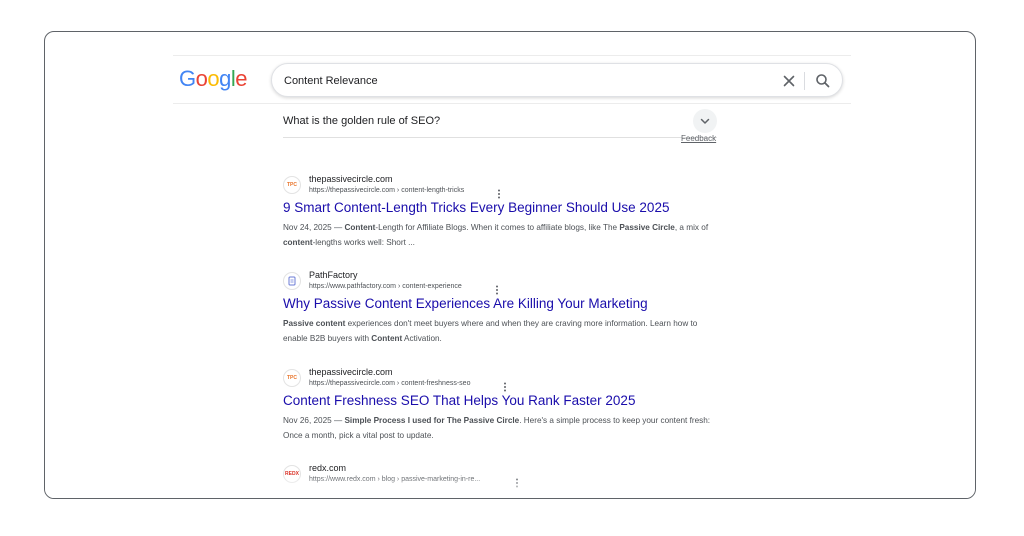  What do you see at coordinates (292, 281) in the screenshot?
I see `site-favicon` at bounding box center [292, 281].